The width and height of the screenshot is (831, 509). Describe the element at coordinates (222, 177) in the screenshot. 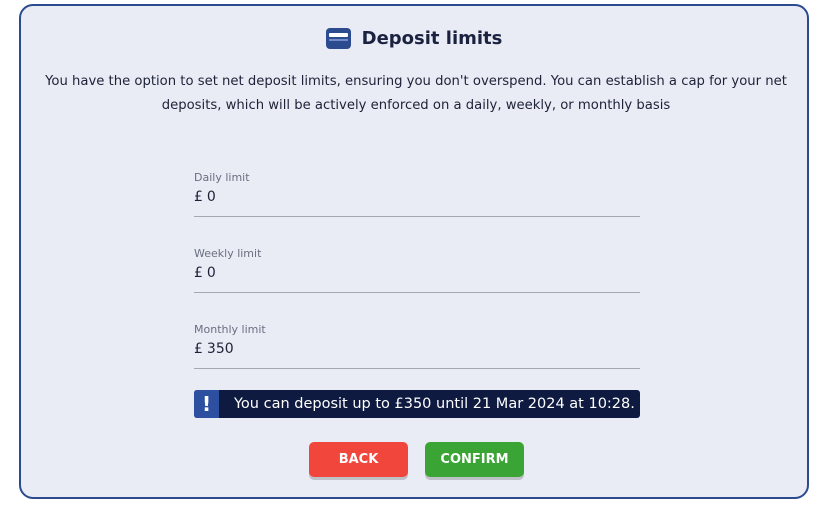

I see `daily-limit-label: Daily limit` at that location.